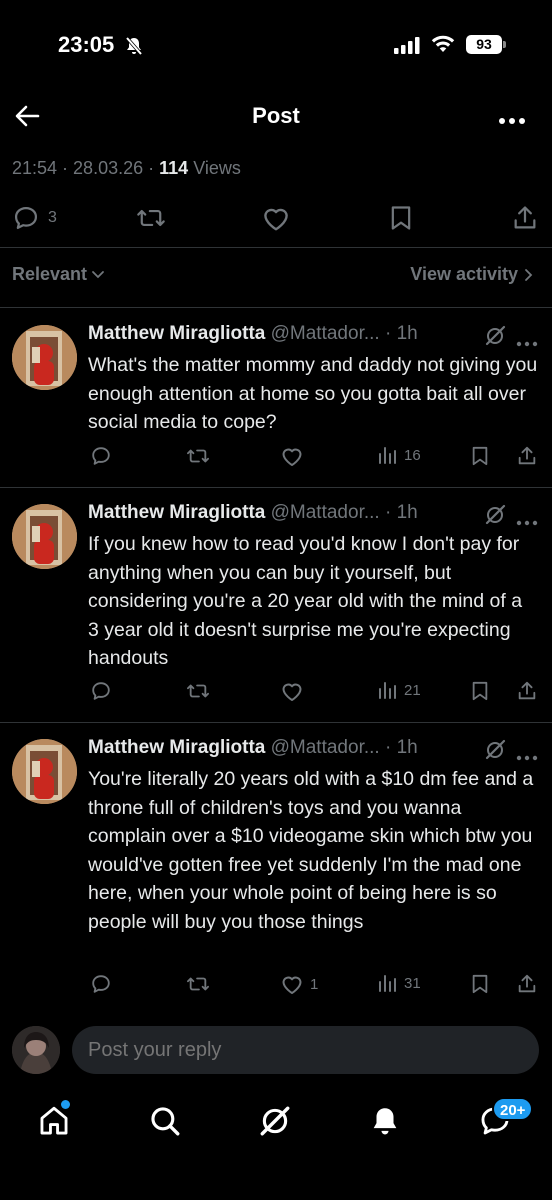 The width and height of the screenshot is (552, 1200). I want to click on sort-dropdown: Relevant, so click(58, 274).